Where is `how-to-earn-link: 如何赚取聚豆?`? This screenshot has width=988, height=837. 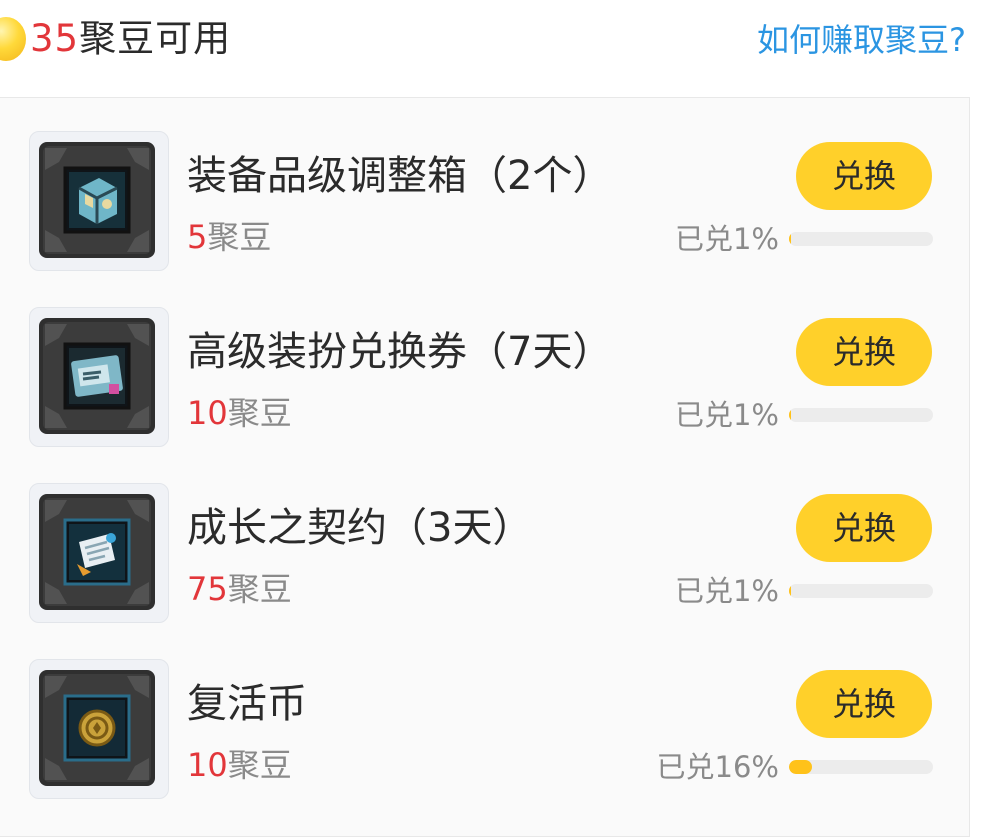 how-to-earn-link: 如何赚取聚豆? is located at coordinates (861, 40).